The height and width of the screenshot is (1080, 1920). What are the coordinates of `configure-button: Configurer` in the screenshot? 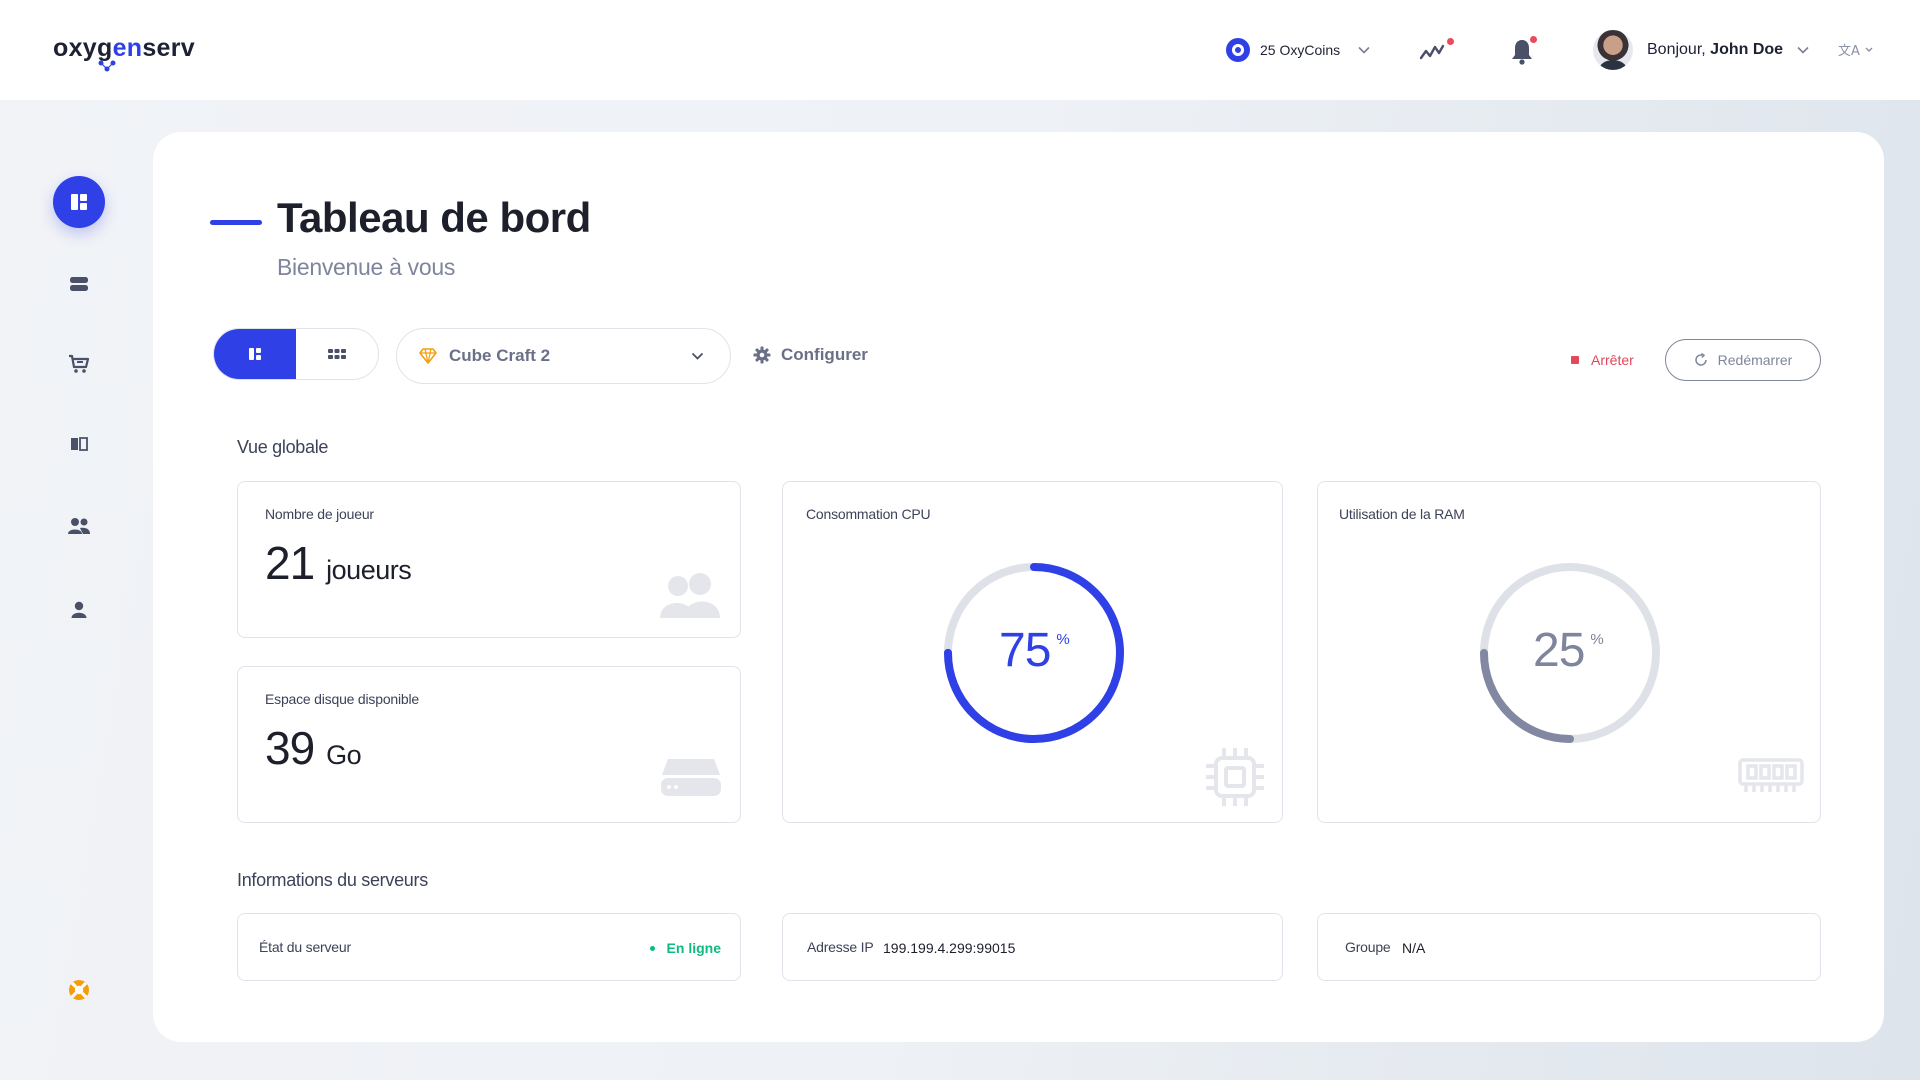 It's located at (810, 355).